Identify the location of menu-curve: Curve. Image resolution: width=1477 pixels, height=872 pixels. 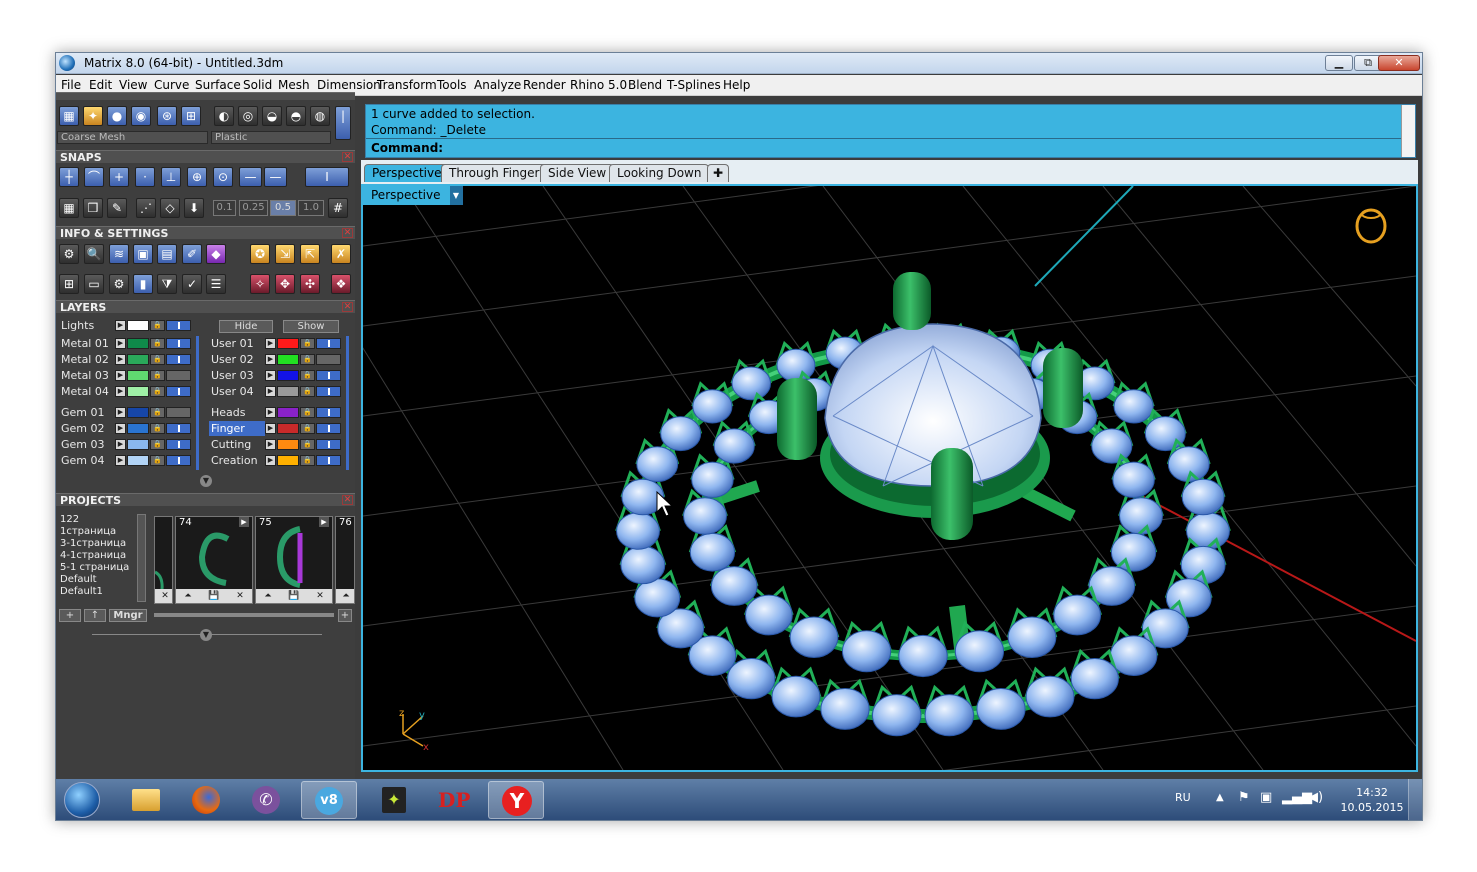
(171, 85).